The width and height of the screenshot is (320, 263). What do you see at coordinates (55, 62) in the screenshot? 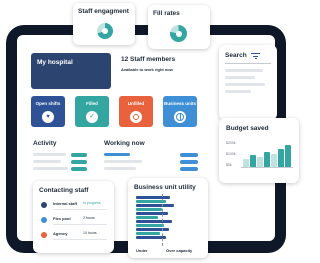
I see `hospital-title: My hospital` at bounding box center [55, 62].